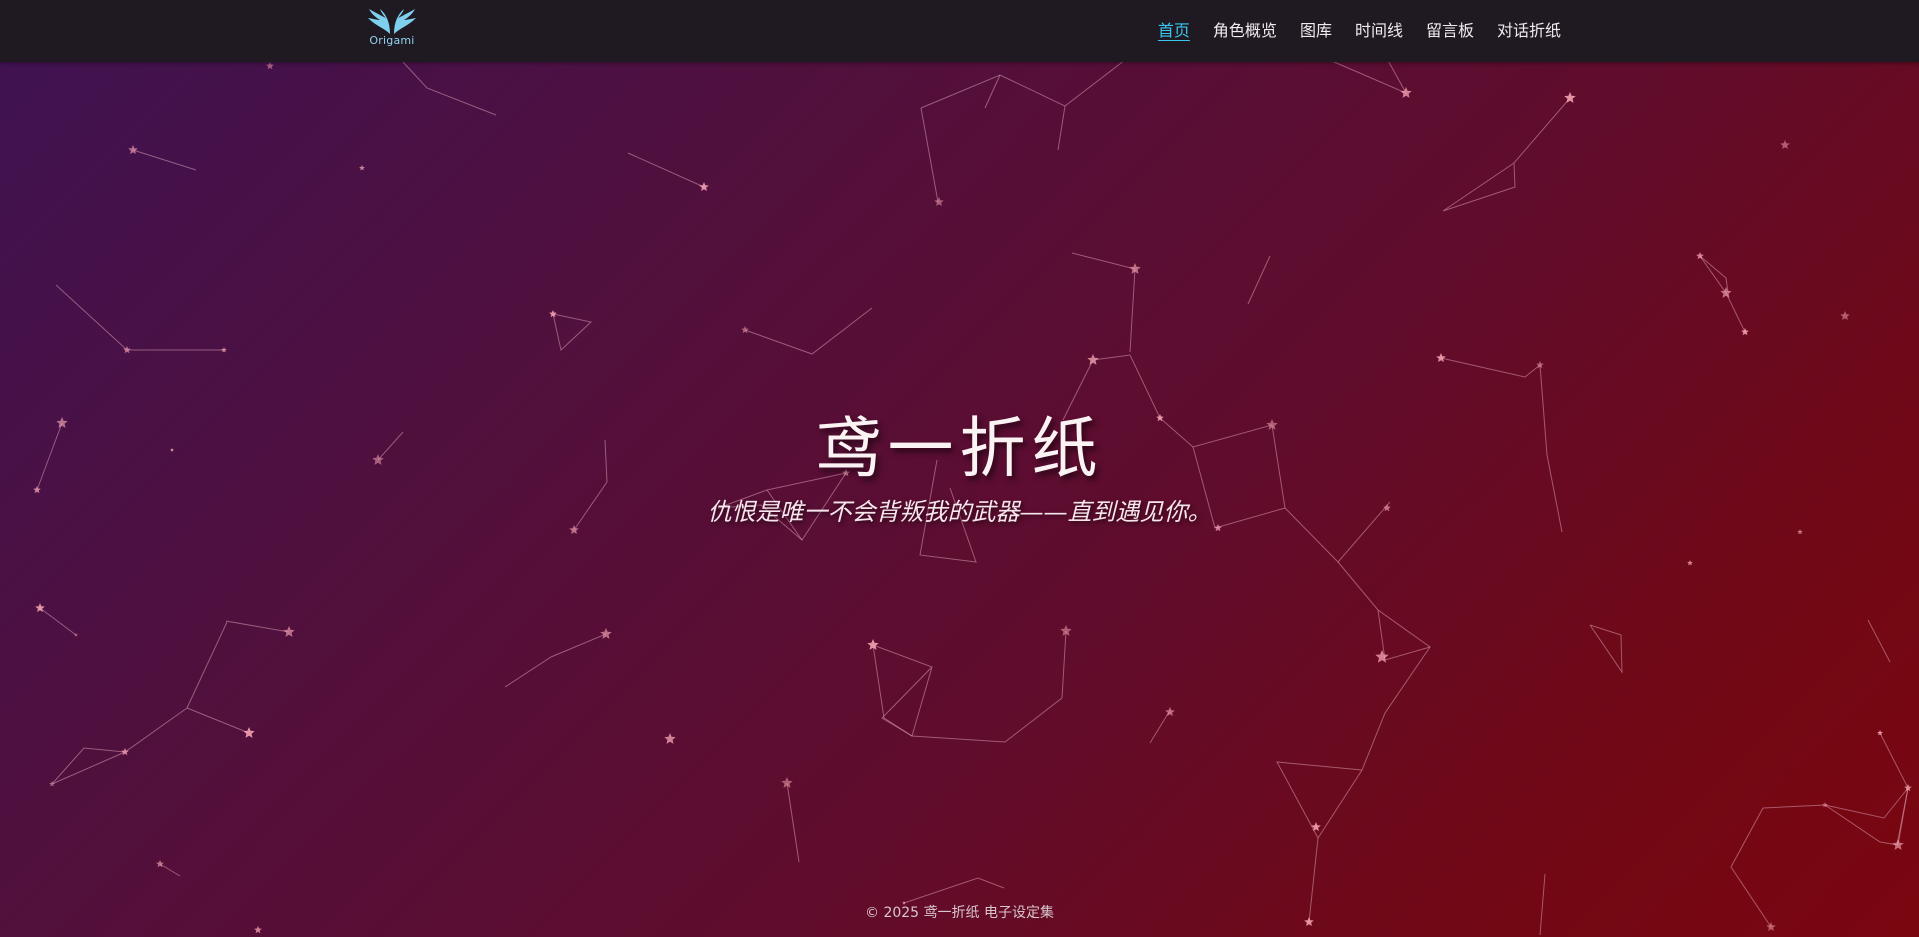  What do you see at coordinates (1529, 31) in the screenshot?
I see `nav-item-chat: 对话折纸` at bounding box center [1529, 31].